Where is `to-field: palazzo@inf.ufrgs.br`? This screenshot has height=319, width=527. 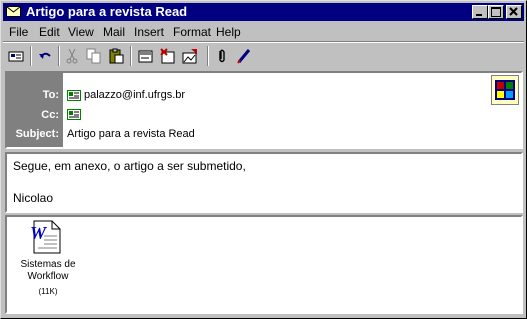 to-field: palazzo@inf.ufrgs.br is located at coordinates (126, 95).